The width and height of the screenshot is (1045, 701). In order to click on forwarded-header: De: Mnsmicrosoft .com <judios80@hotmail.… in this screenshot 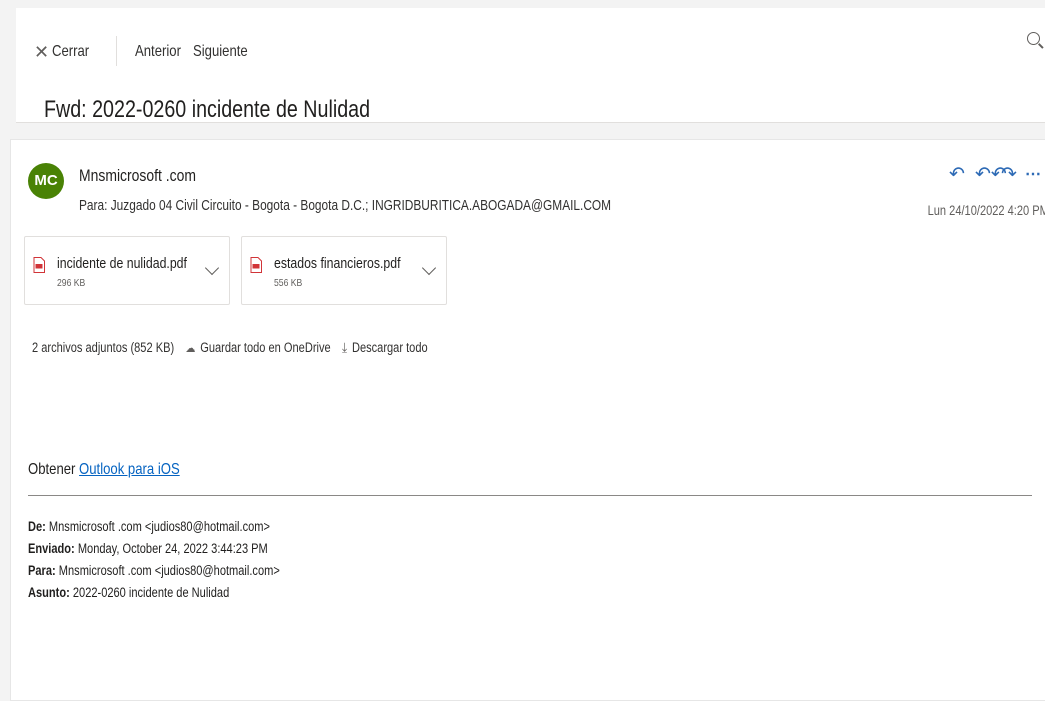, I will do `click(181, 562)`.